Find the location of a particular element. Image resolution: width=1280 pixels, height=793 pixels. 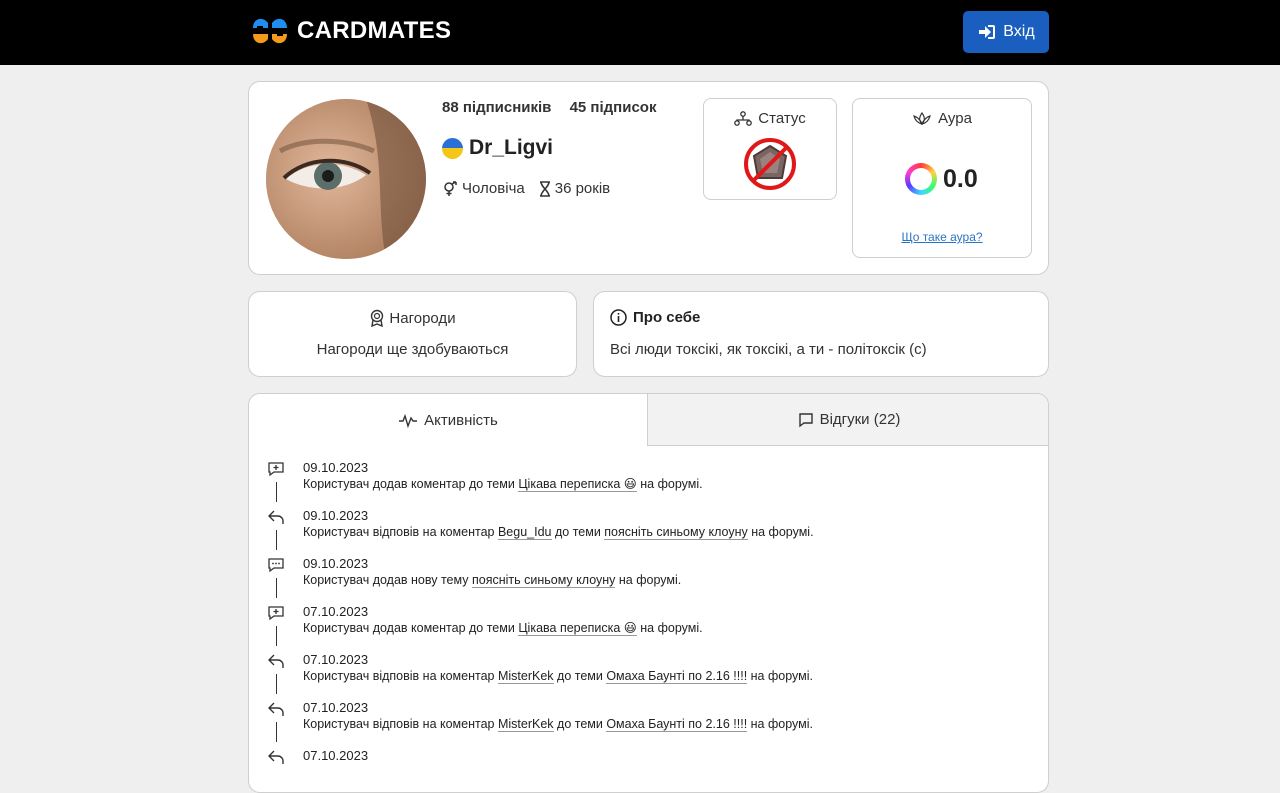

avatar-image is located at coordinates (346, 179).